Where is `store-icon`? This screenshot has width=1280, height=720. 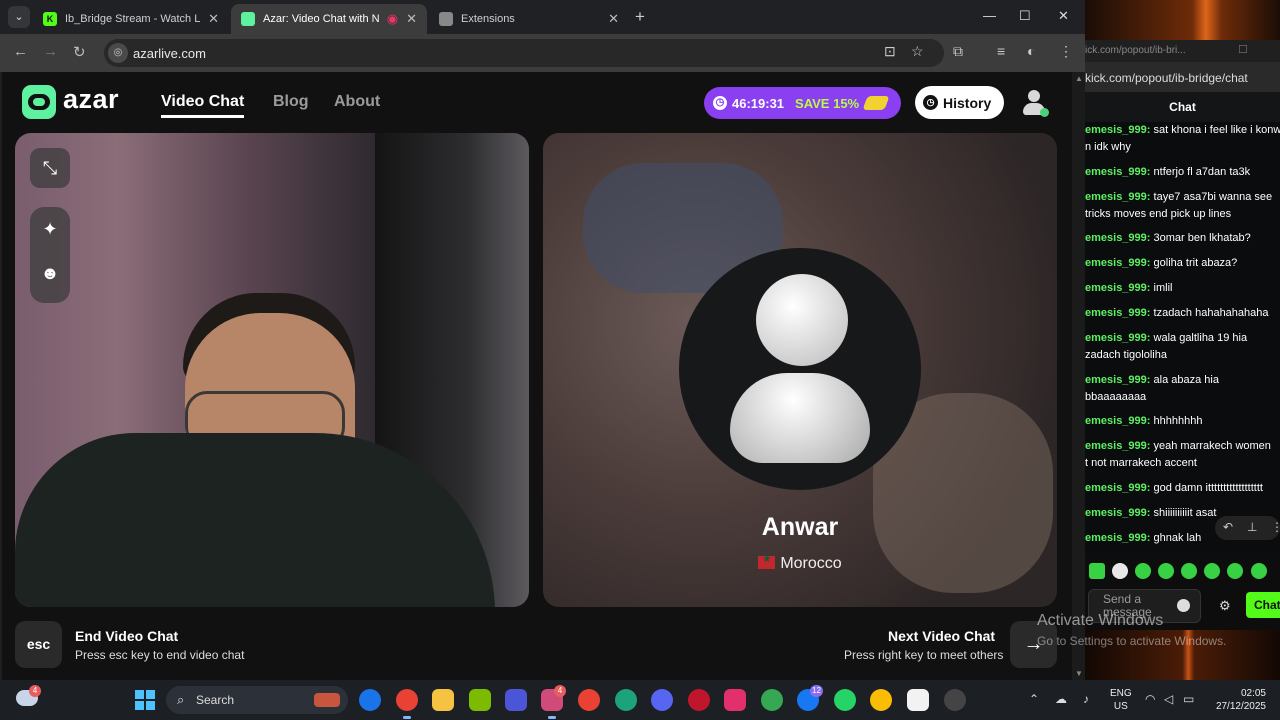
store-icon is located at coordinates (480, 700).